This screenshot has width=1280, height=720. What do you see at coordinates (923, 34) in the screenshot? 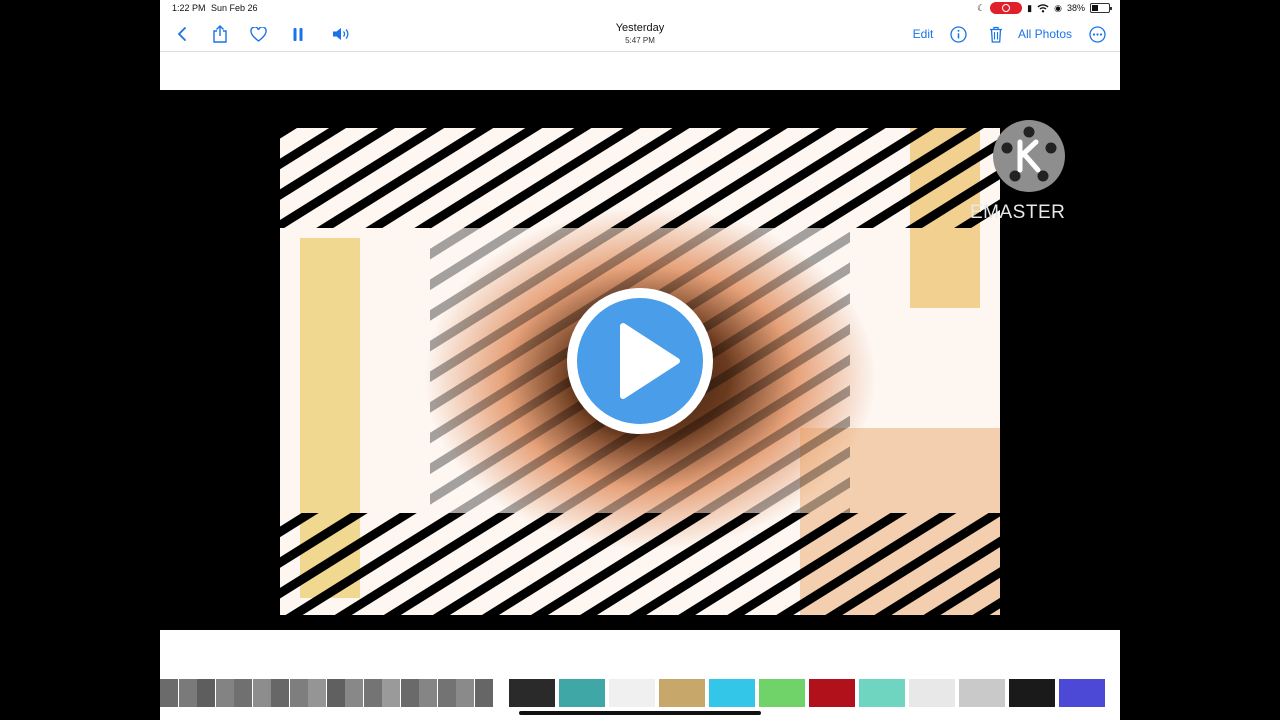
I see `edit-button: Edit` at bounding box center [923, 34].